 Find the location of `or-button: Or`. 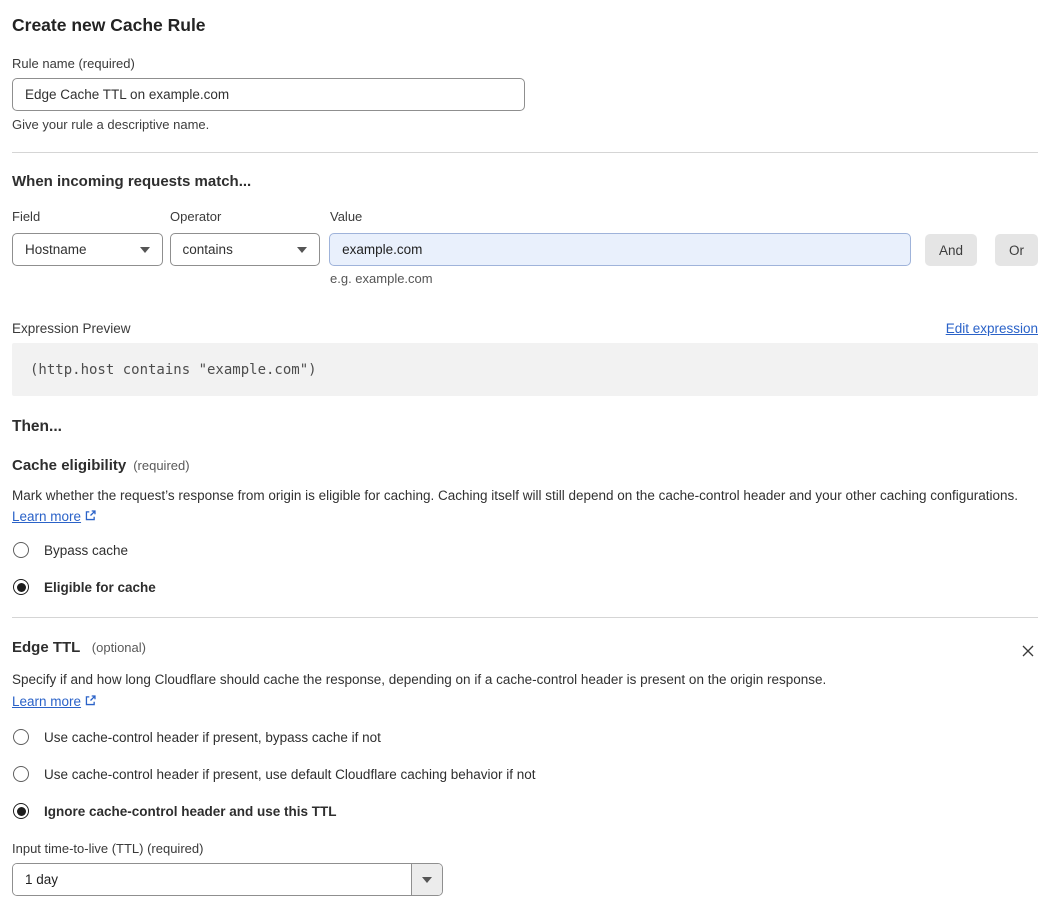

or-button: Or is located at coordinates (1016, 250).